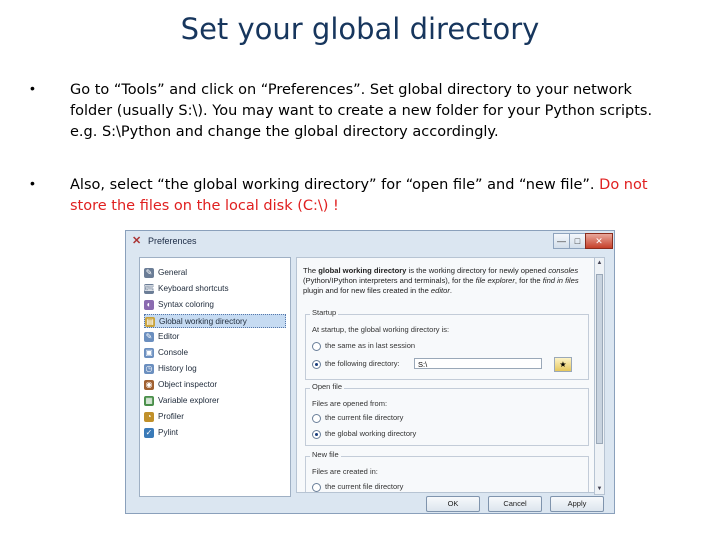  I want to click on scroll-thumb, so click(599, 359).